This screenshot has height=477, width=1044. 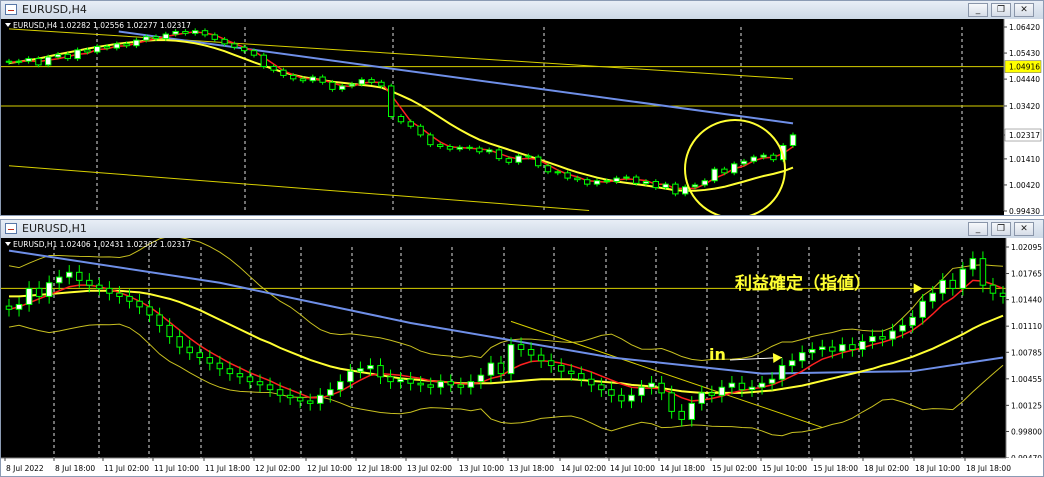 I want to click on annotation-text: in, so click(x=717, y=354).